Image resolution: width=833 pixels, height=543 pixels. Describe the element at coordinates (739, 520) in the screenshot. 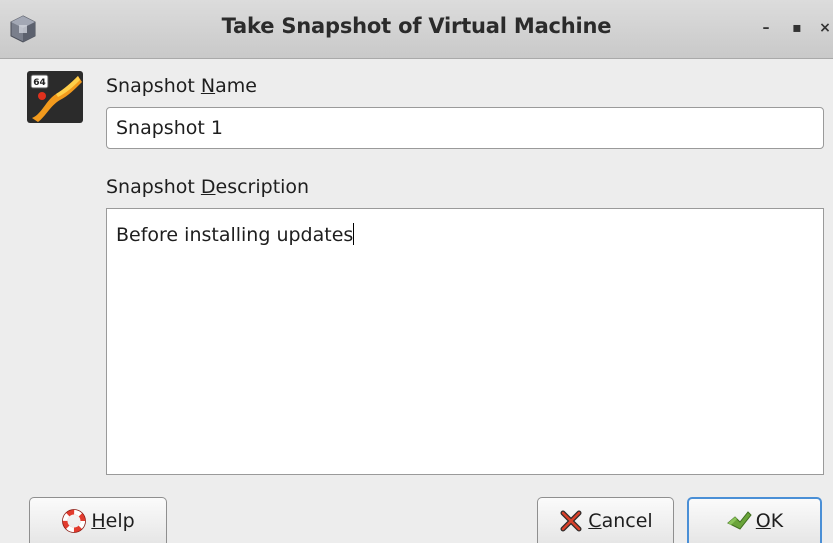

I see `ok-checkmark-icon` at that location.